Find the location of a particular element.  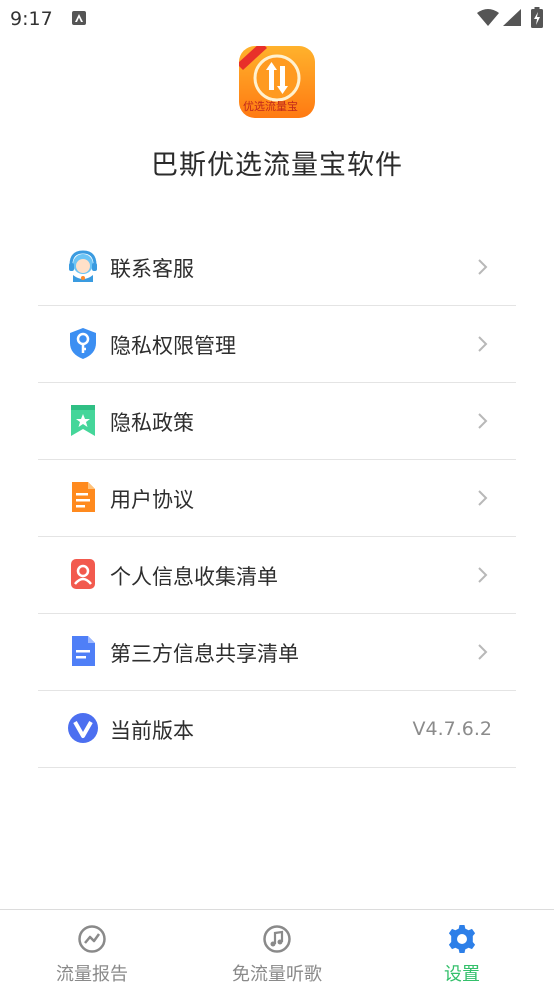

menu-item-label: 用户协议 is located at coordinates (152, 500).